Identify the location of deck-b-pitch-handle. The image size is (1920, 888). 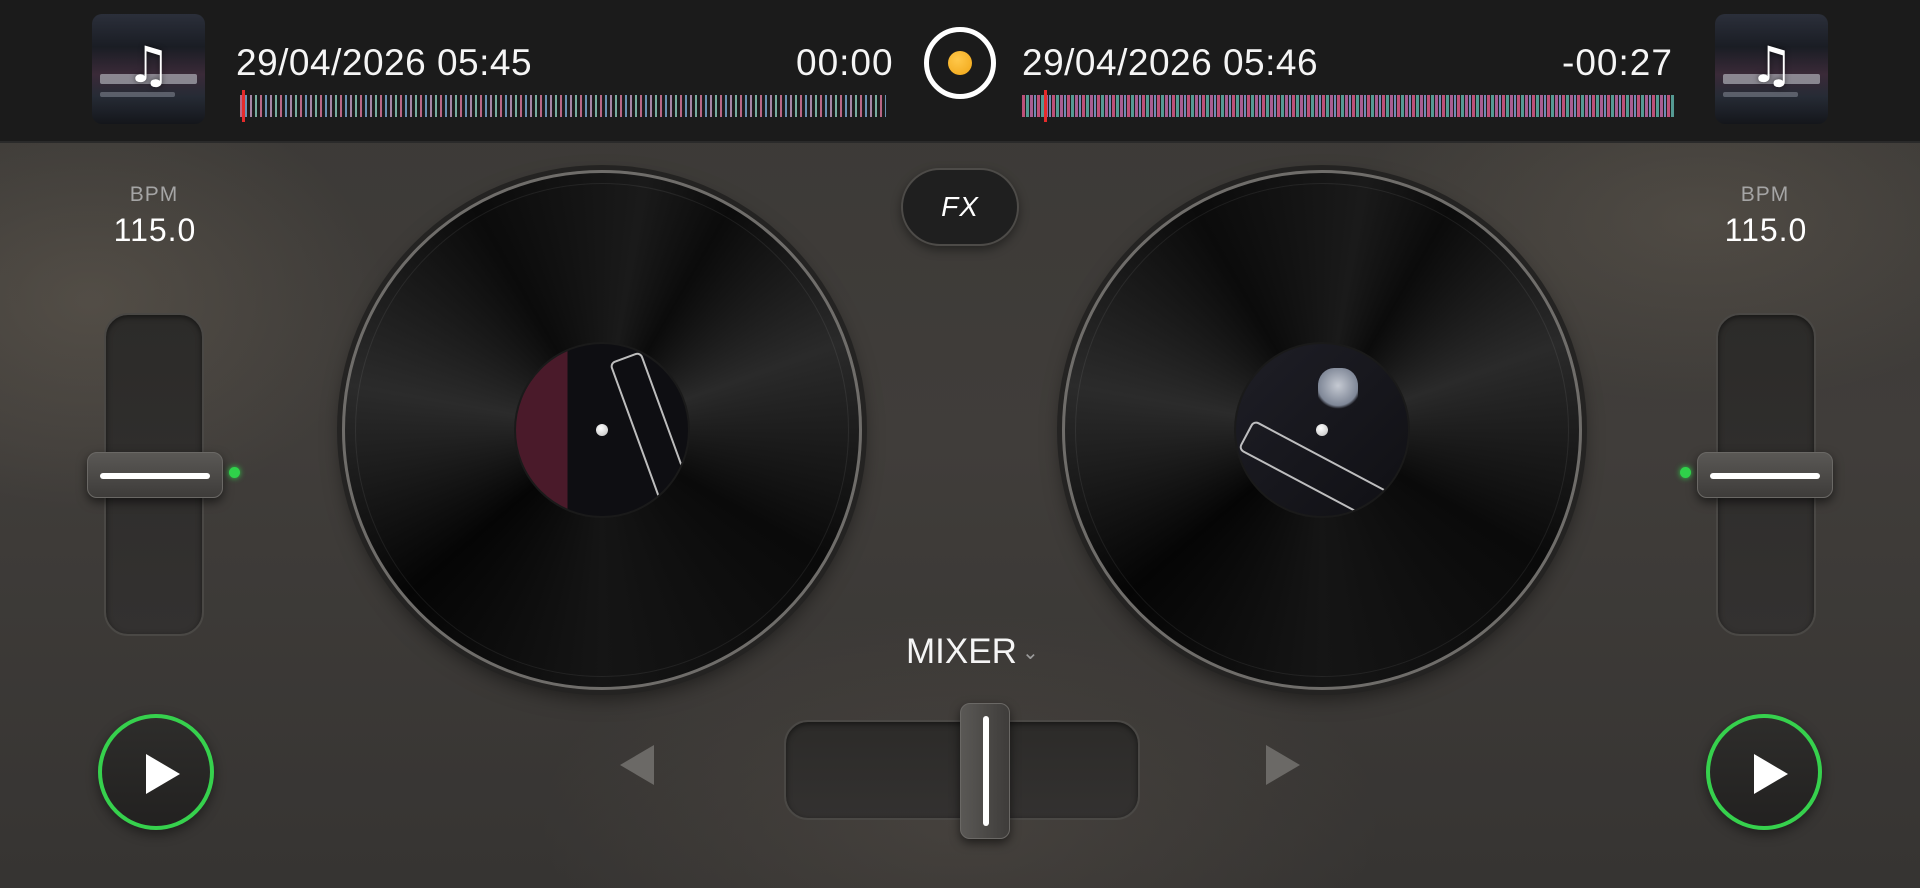
(1765, 475).